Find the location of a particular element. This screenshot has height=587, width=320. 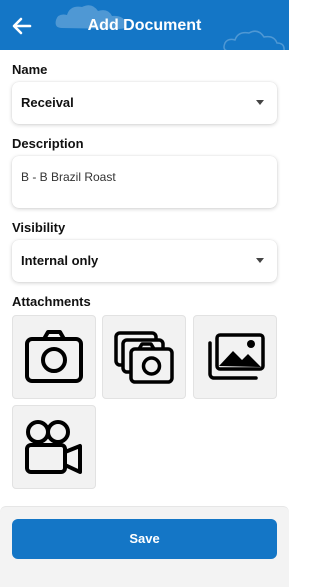

app-header: Add Document is located at coordinates (144, 25).